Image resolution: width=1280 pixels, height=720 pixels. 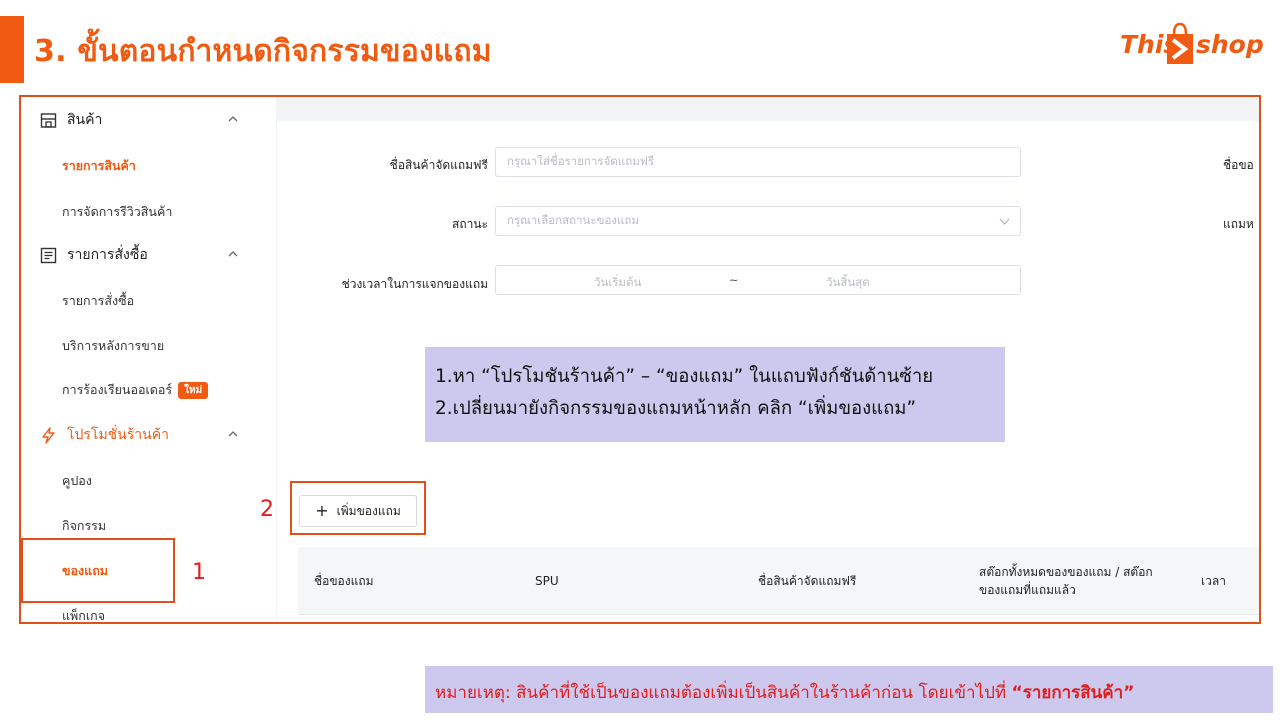 I want to click on sidebar-item-coupons: คูปอง, so click(x=77, y=481).